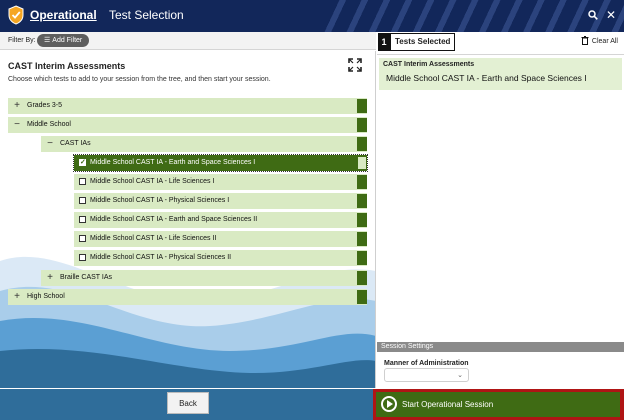  I want to click on chevron-down-icon: ⌄, so click(460, 375).